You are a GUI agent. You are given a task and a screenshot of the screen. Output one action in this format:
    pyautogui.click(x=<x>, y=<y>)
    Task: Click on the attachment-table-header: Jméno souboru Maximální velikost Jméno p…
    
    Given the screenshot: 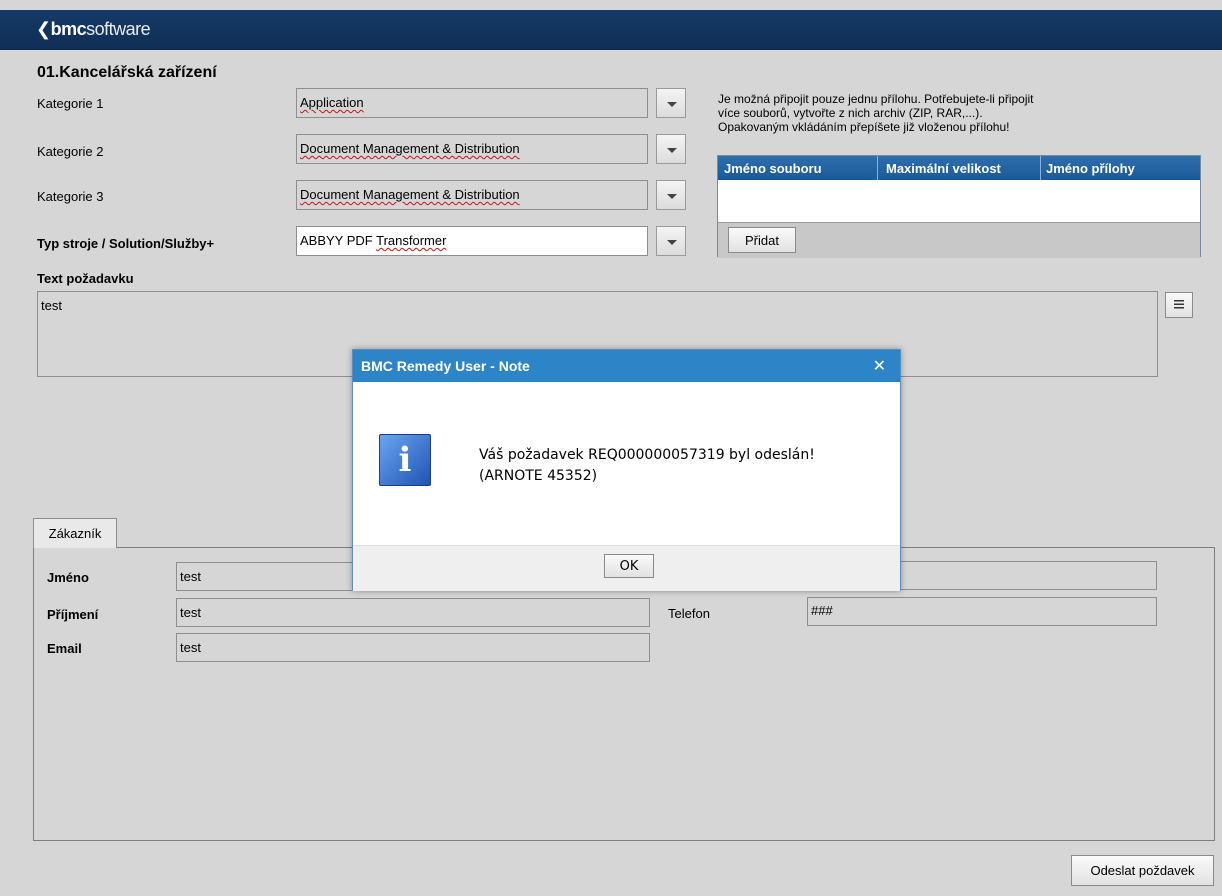 What is the action you would take?
    pyautogui.click(x=959, y=168)
    